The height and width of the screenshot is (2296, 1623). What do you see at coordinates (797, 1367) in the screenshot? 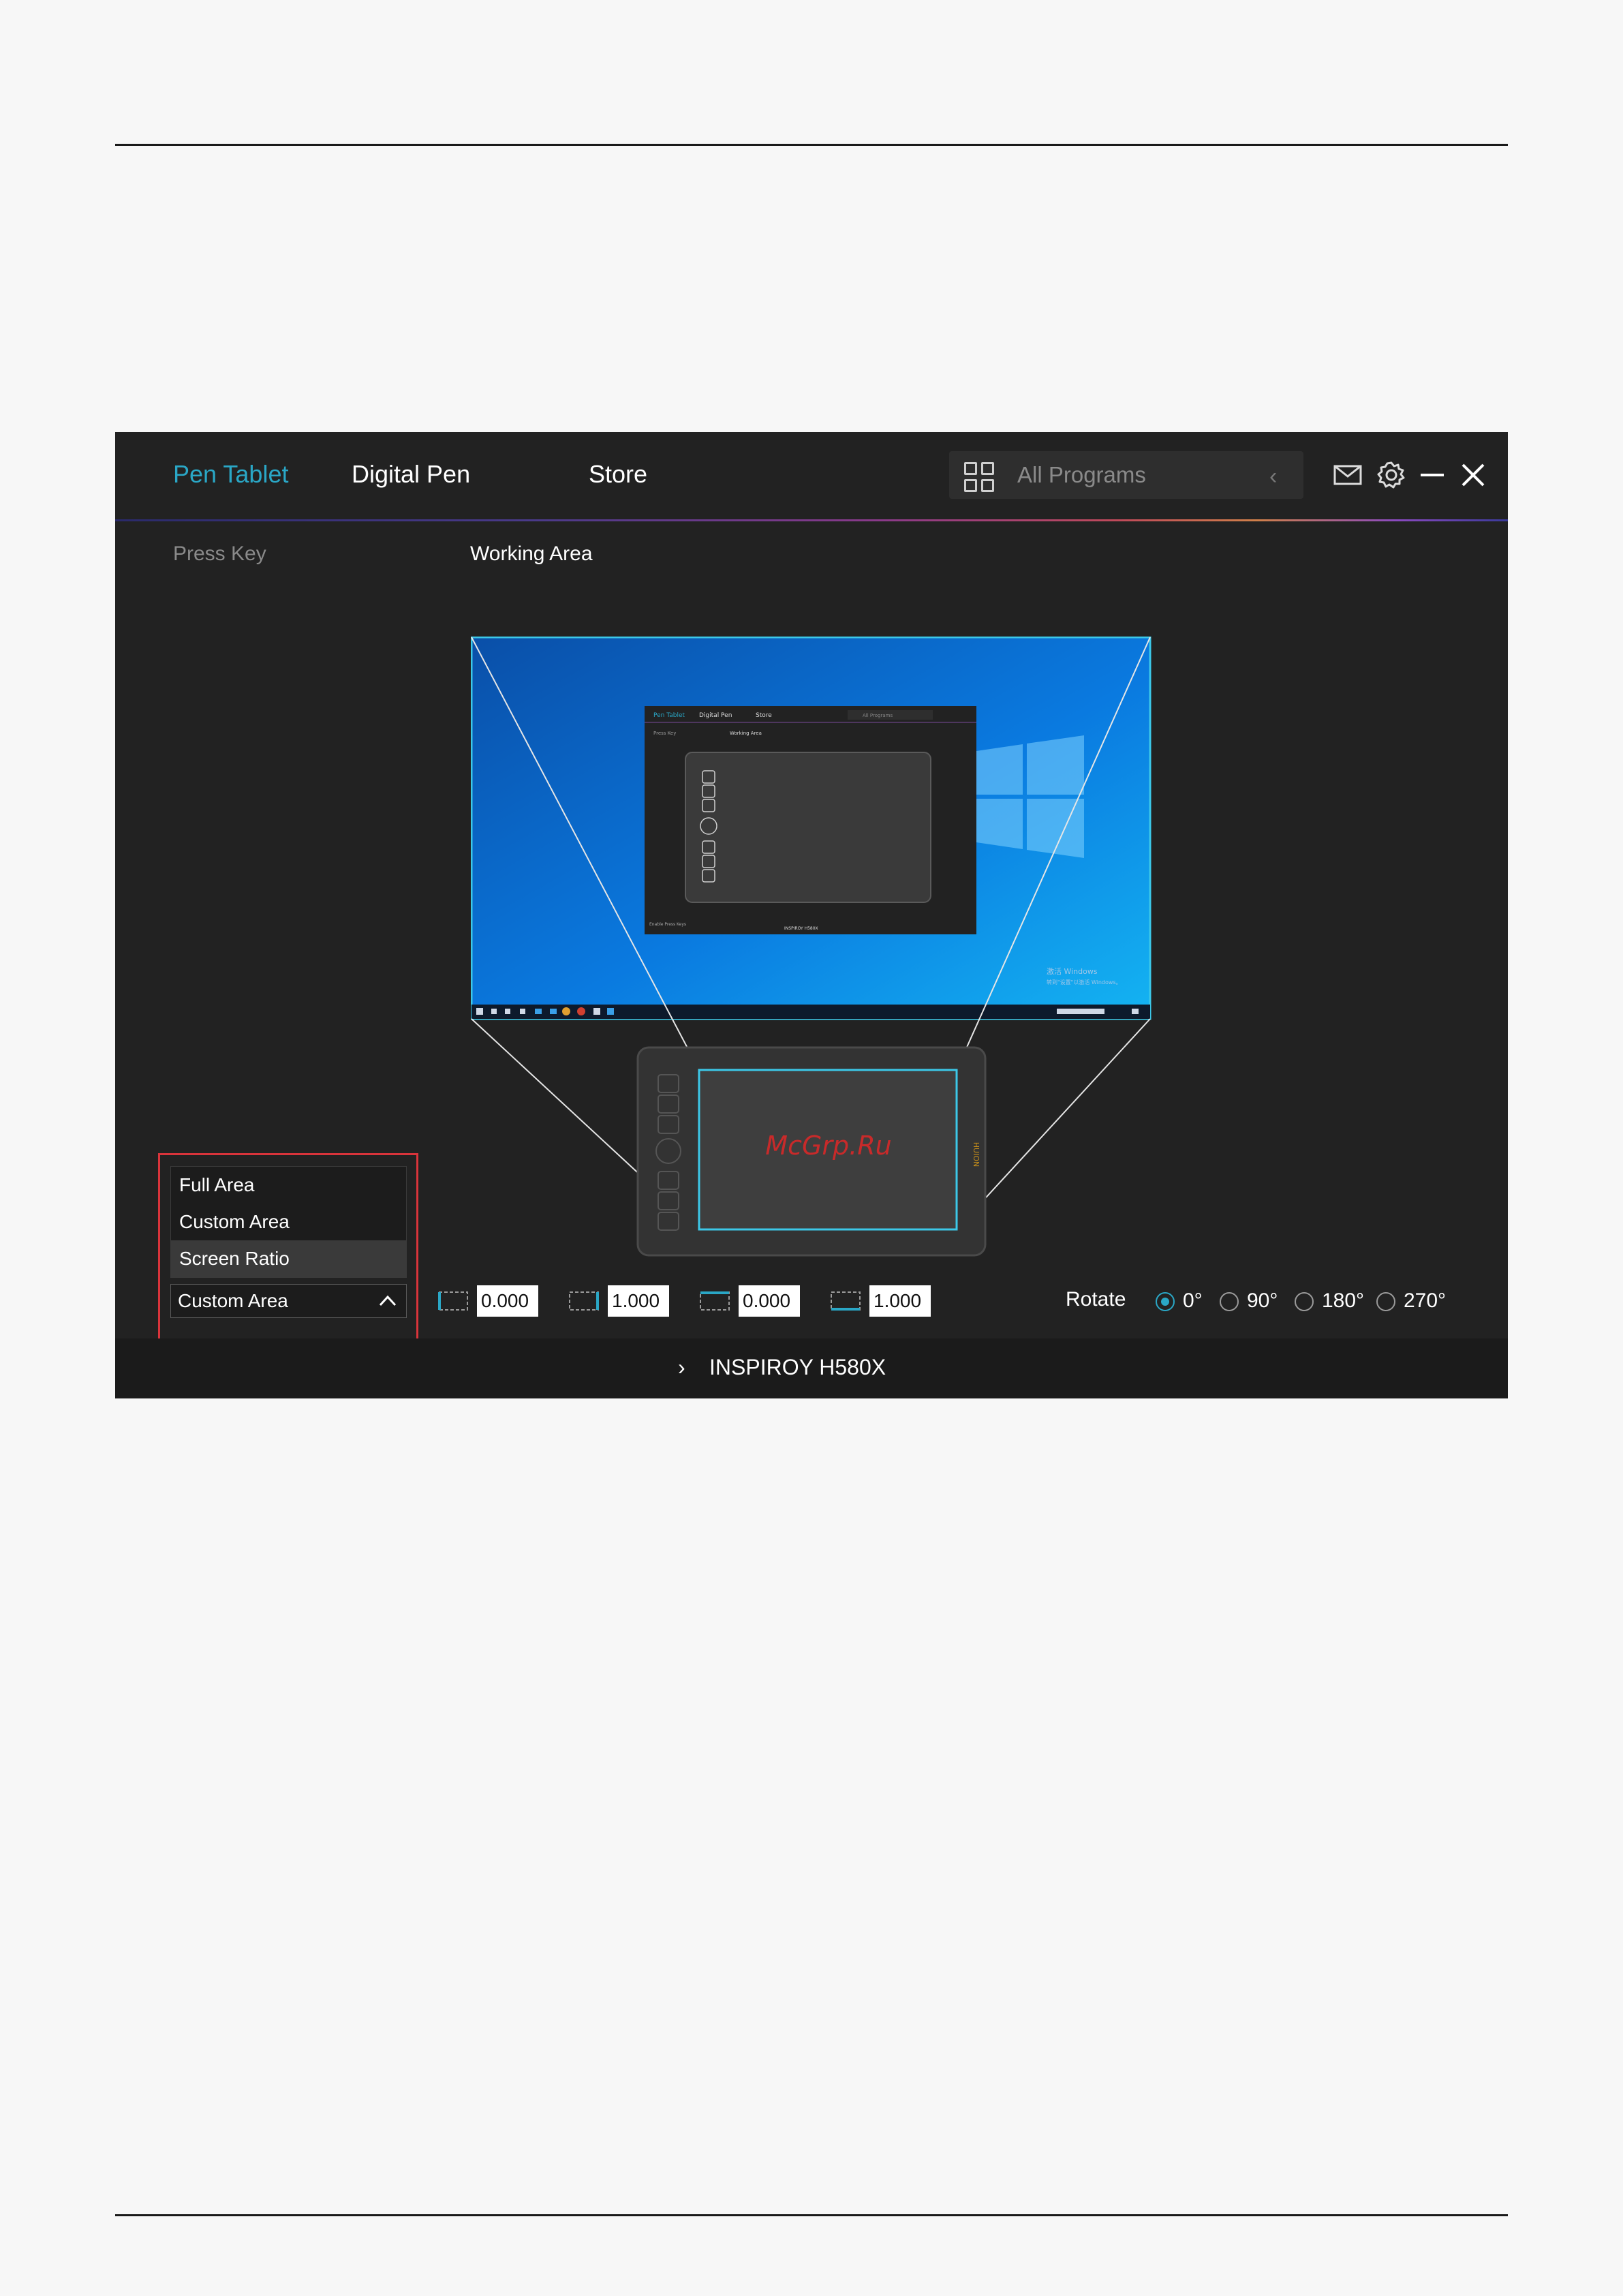
I see `device-name: INSPIROY H580X` at bounding box center [797, 1367].